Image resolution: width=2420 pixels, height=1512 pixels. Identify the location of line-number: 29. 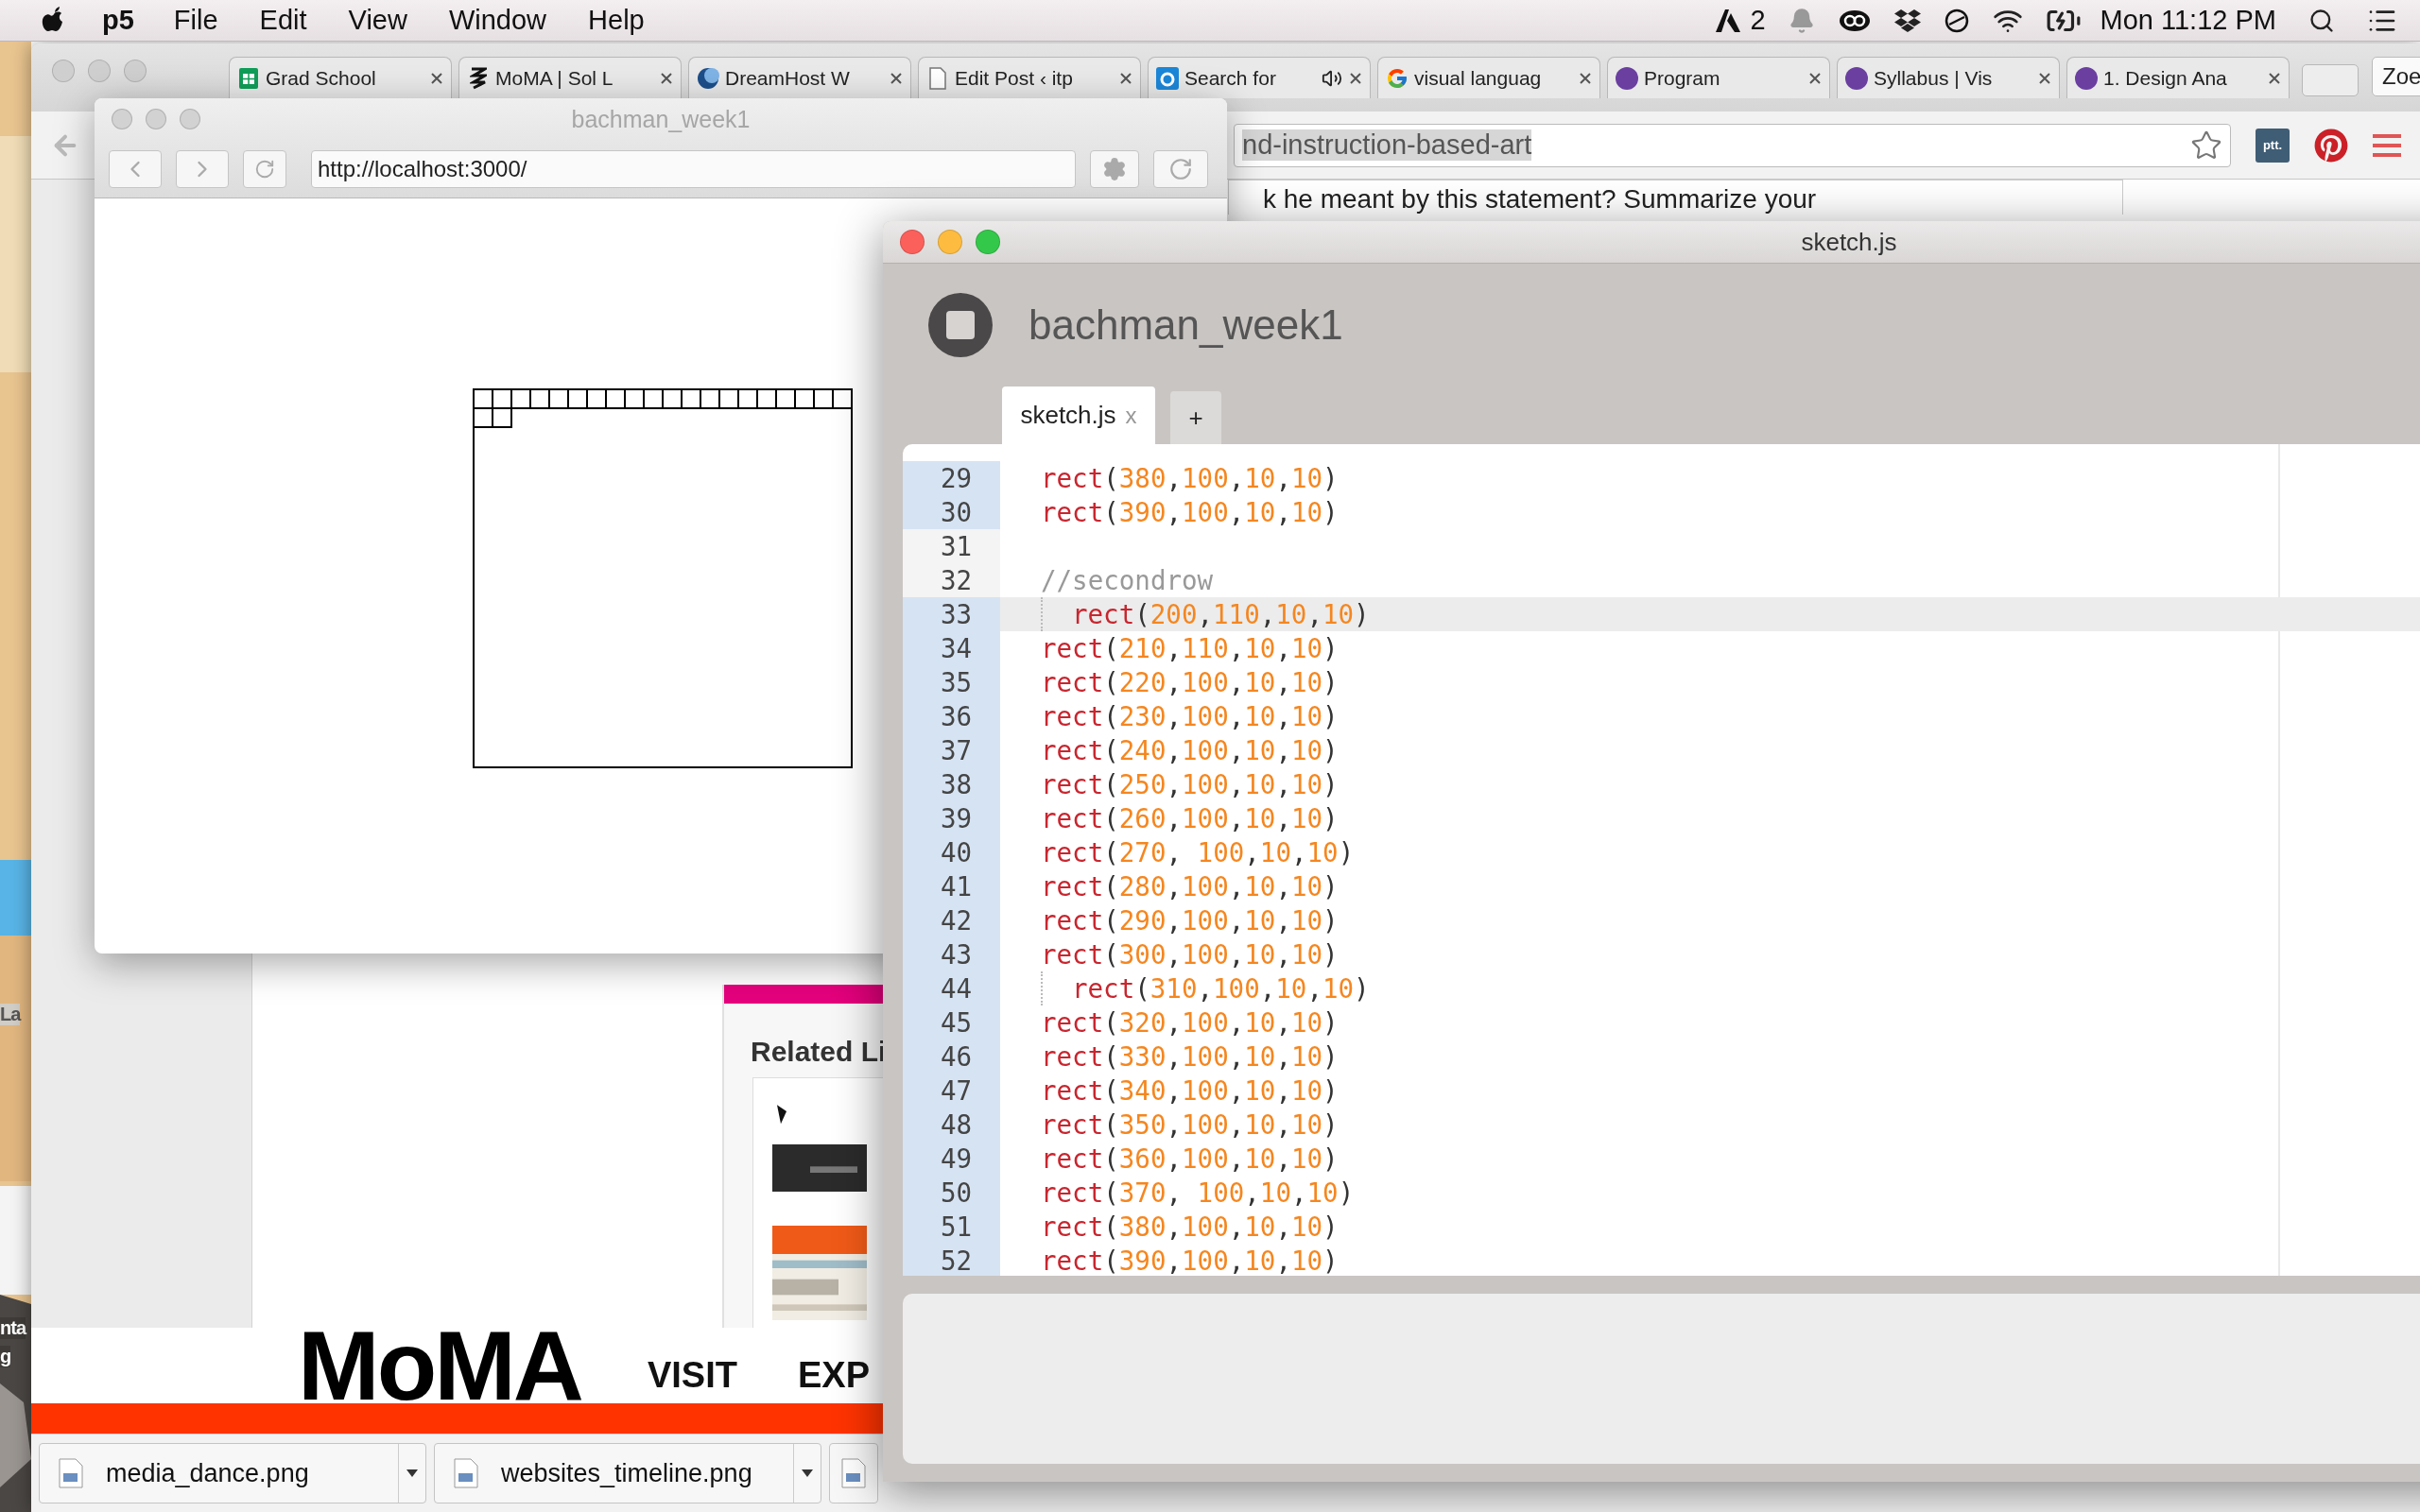
(952, 478).